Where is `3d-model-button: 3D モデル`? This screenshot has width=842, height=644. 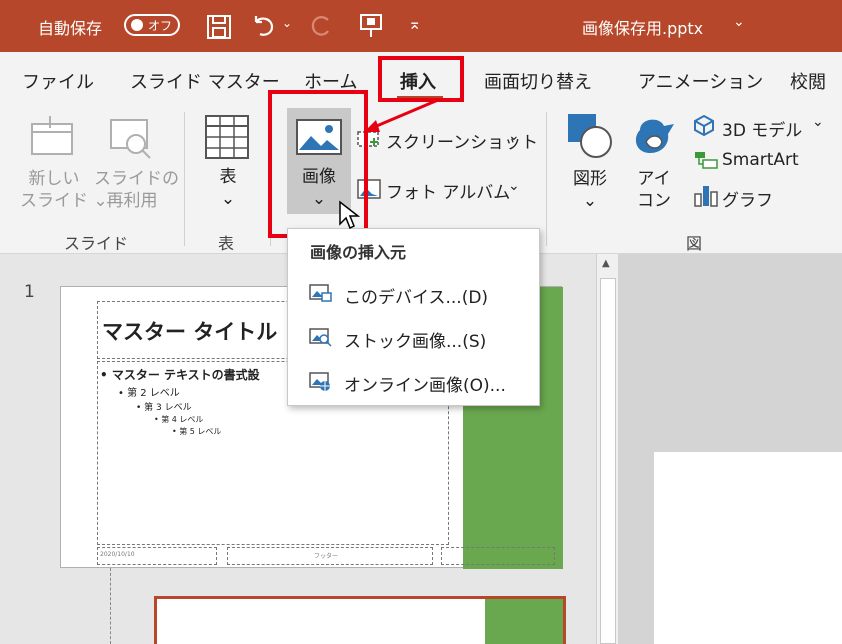 3d-model-button: 3D モデル is located at coordinates (762, 128).